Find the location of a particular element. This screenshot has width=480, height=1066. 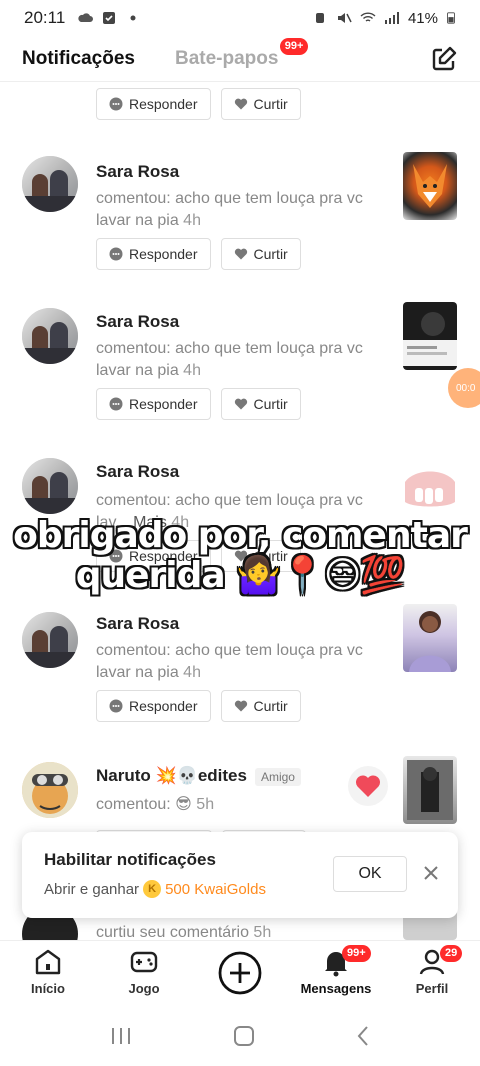

gamepad-icon is located at coordinates (144, 962).